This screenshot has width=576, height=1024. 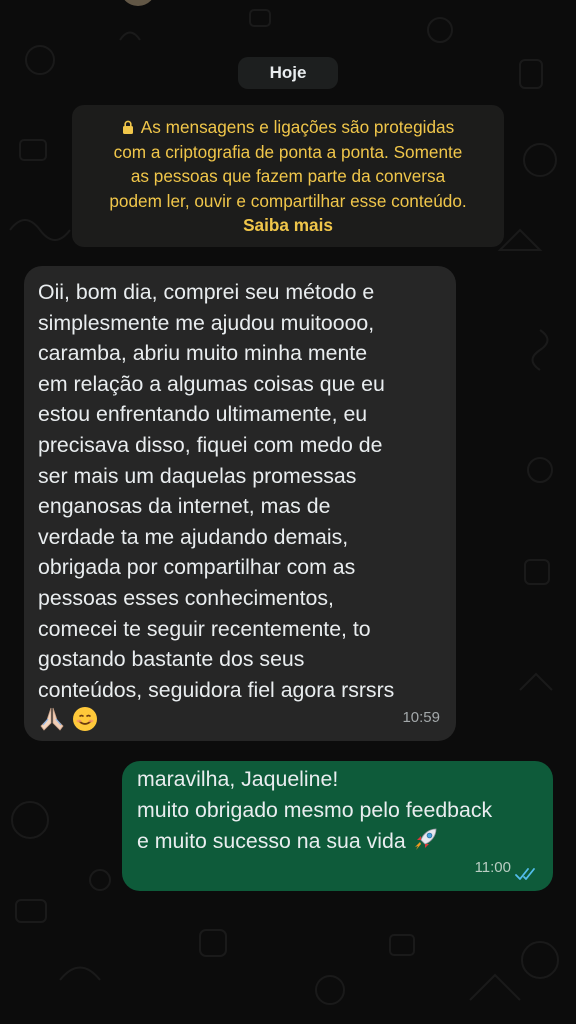 What do you see at coordinates (85, 719) in the screenshot?
I see `smiling-face-emoji-icon` at bounding box center [85, 719].